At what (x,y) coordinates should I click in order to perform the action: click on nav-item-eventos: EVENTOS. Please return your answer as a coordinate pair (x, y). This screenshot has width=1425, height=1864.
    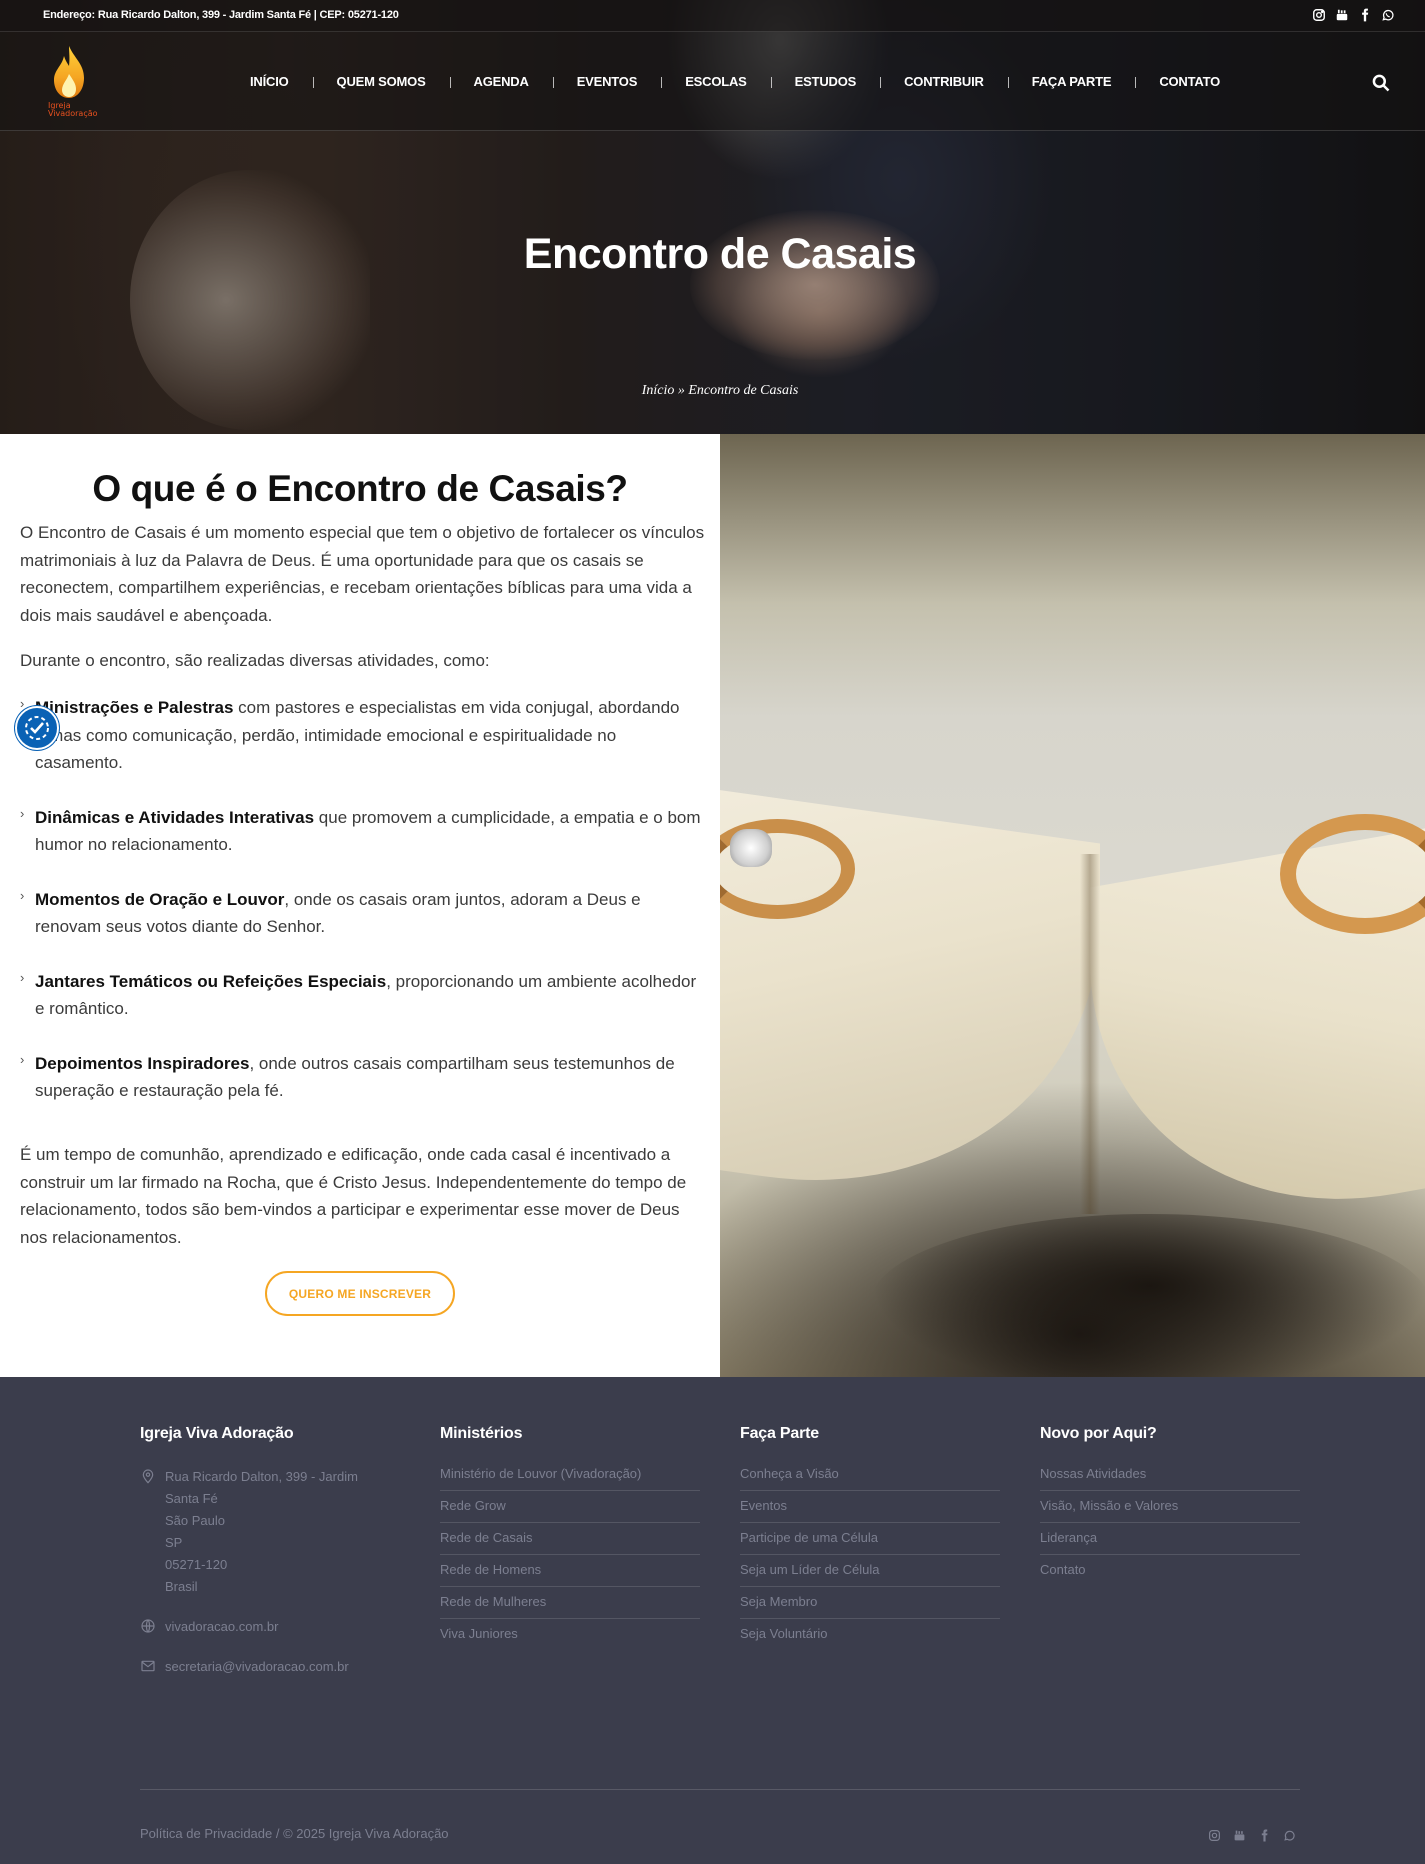
    Looking at the image, I should click on (607, 81).